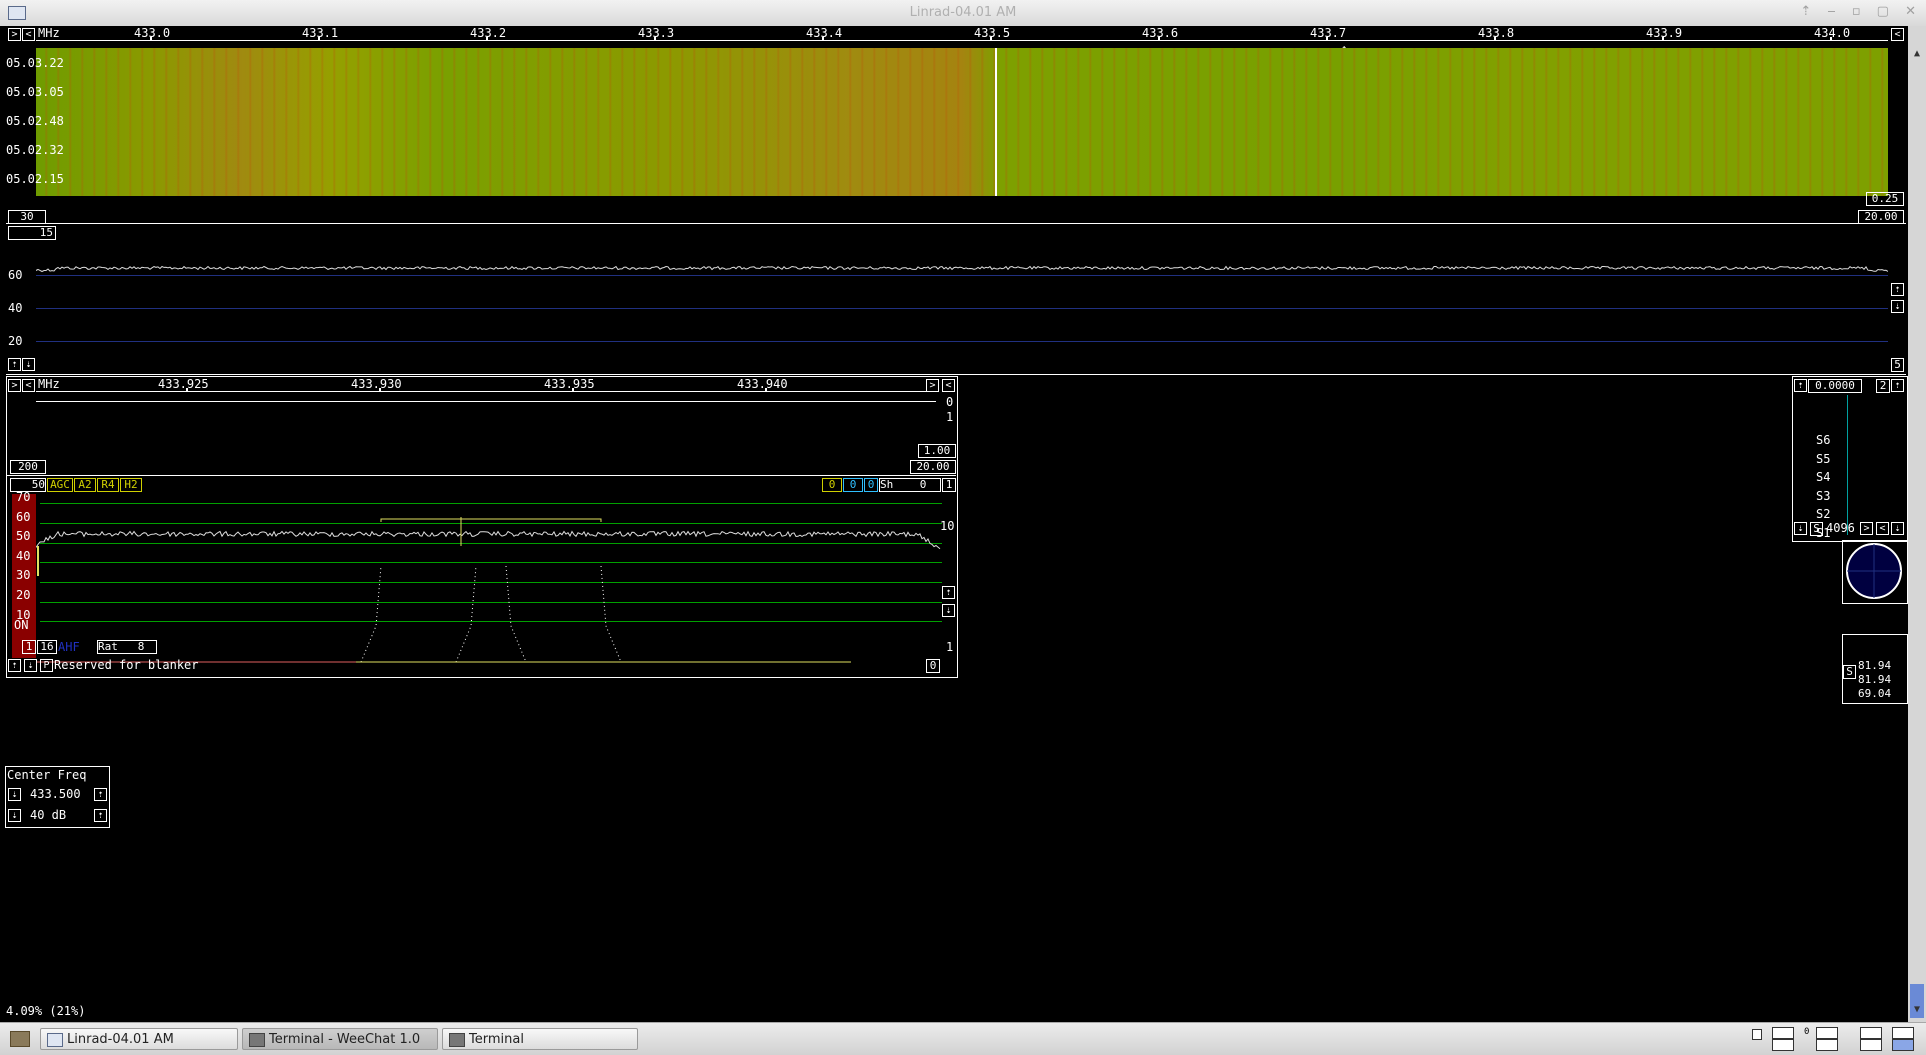 The width and height of the screenshot is (1926, 1055). What do you see at coordinates (48, 815) in the screenshot?
I see `center-freq-db: 40 dB` at bounding box center [48, 815].